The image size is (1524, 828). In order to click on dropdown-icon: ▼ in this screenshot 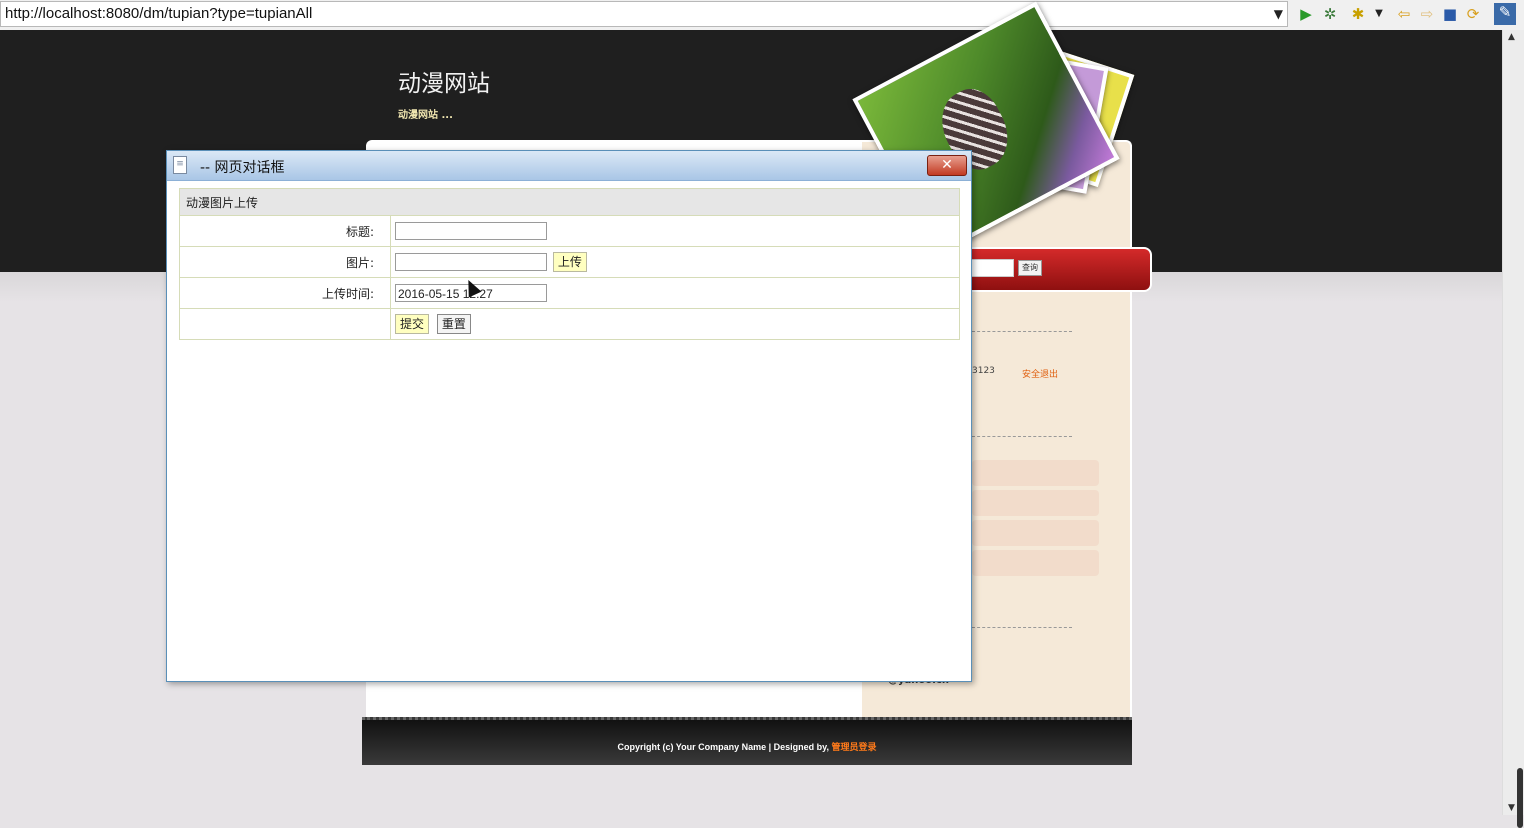, I will do `click(1379, 14)`.